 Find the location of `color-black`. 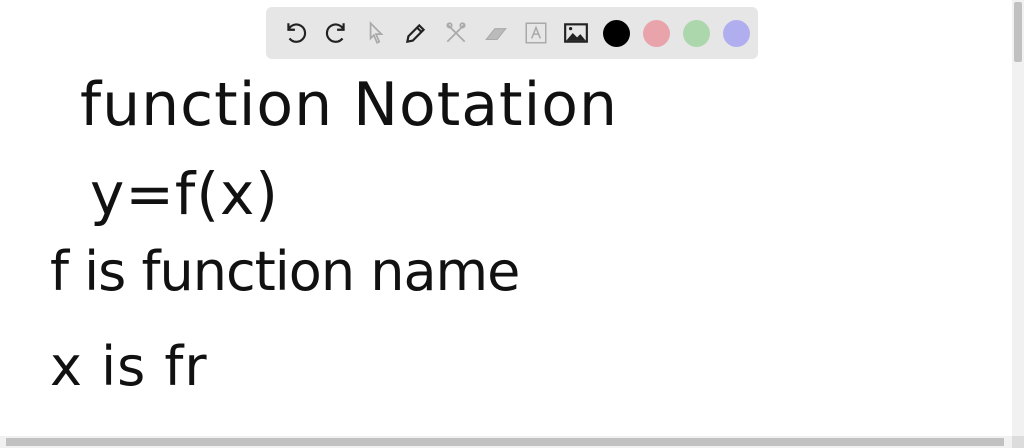

color-black is located at coordinates (616, 33).